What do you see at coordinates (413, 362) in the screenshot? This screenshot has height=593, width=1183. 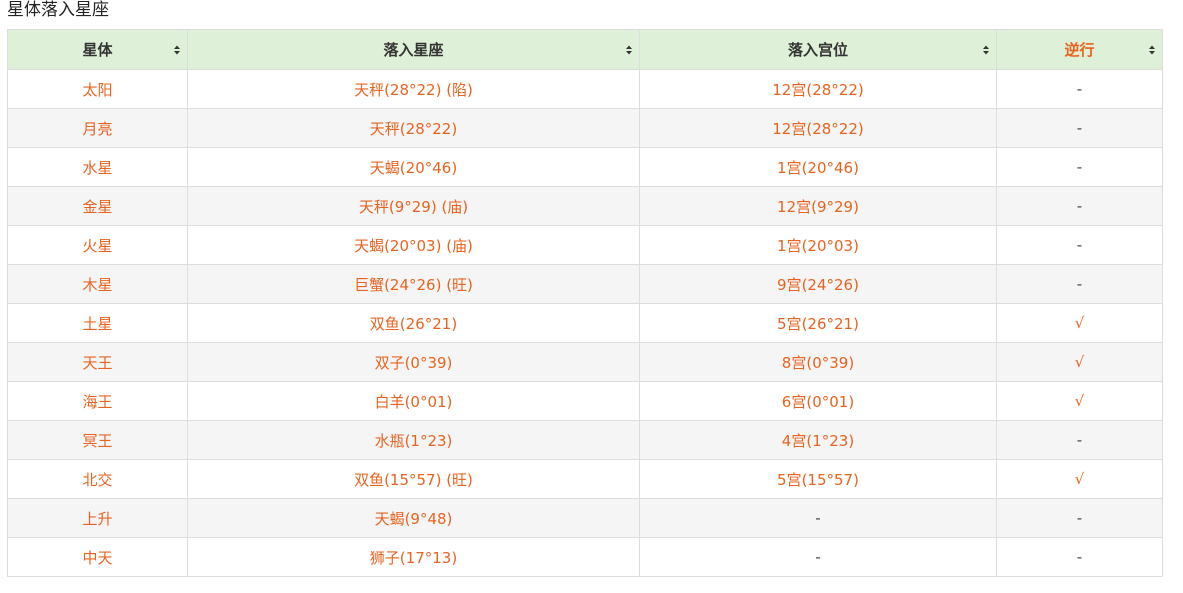 I see `cell-sign: 双子(0°39)` at bounding box center [413, 362].